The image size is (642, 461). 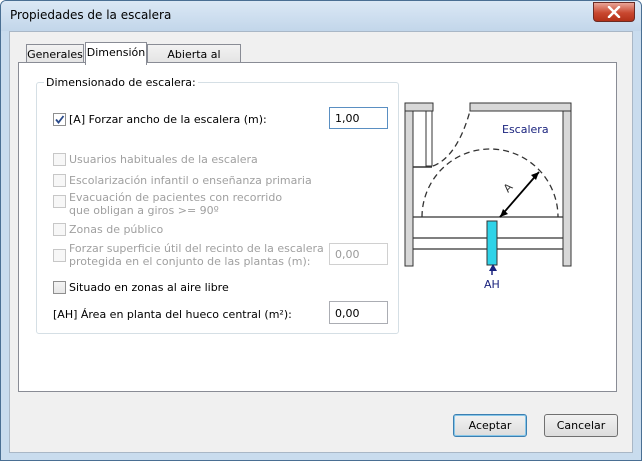 What do you see at coordinates (358, 254) in the screenshot?
I see `superficie-util-input: 0,00` at bounding box center [358, 254].